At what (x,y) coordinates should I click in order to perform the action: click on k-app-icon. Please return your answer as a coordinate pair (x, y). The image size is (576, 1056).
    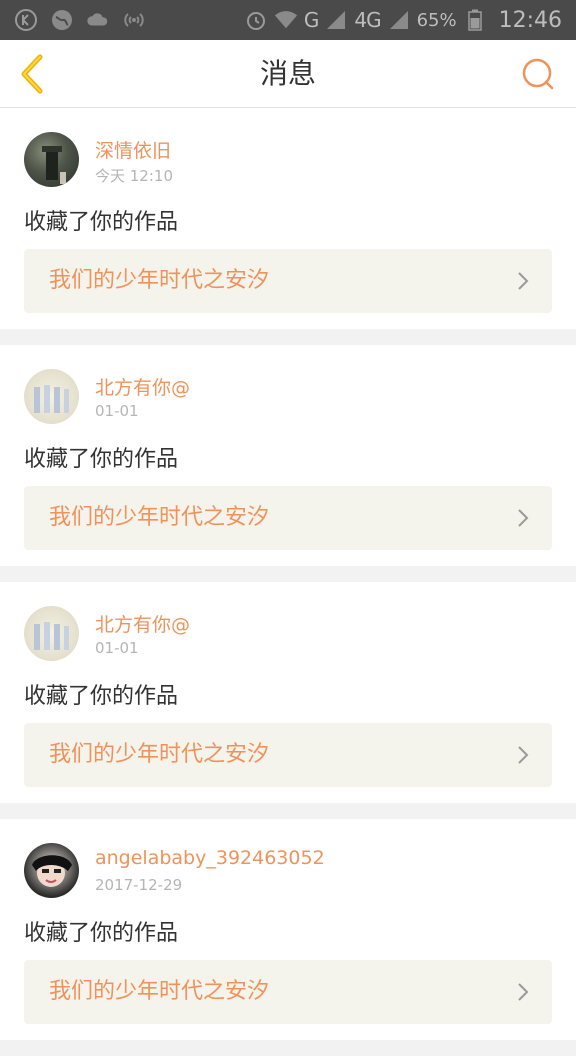
    Looking at the image, I should click on (26, 20).